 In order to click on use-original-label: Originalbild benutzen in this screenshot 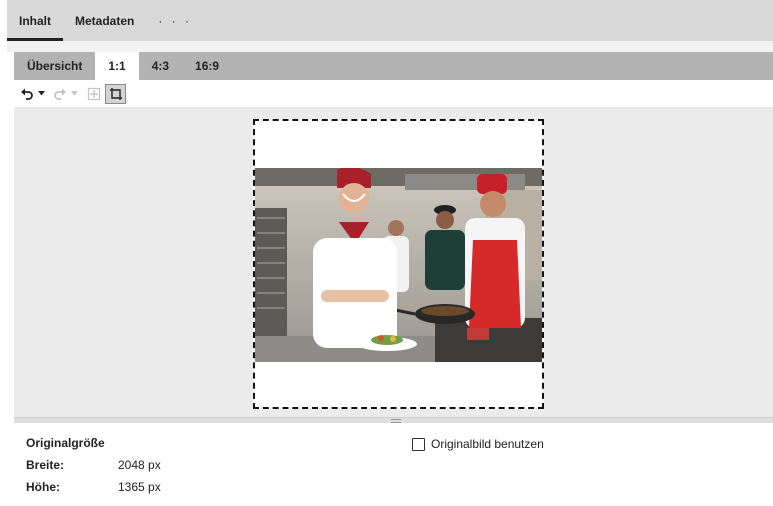, I will do `click(487, 444)`.